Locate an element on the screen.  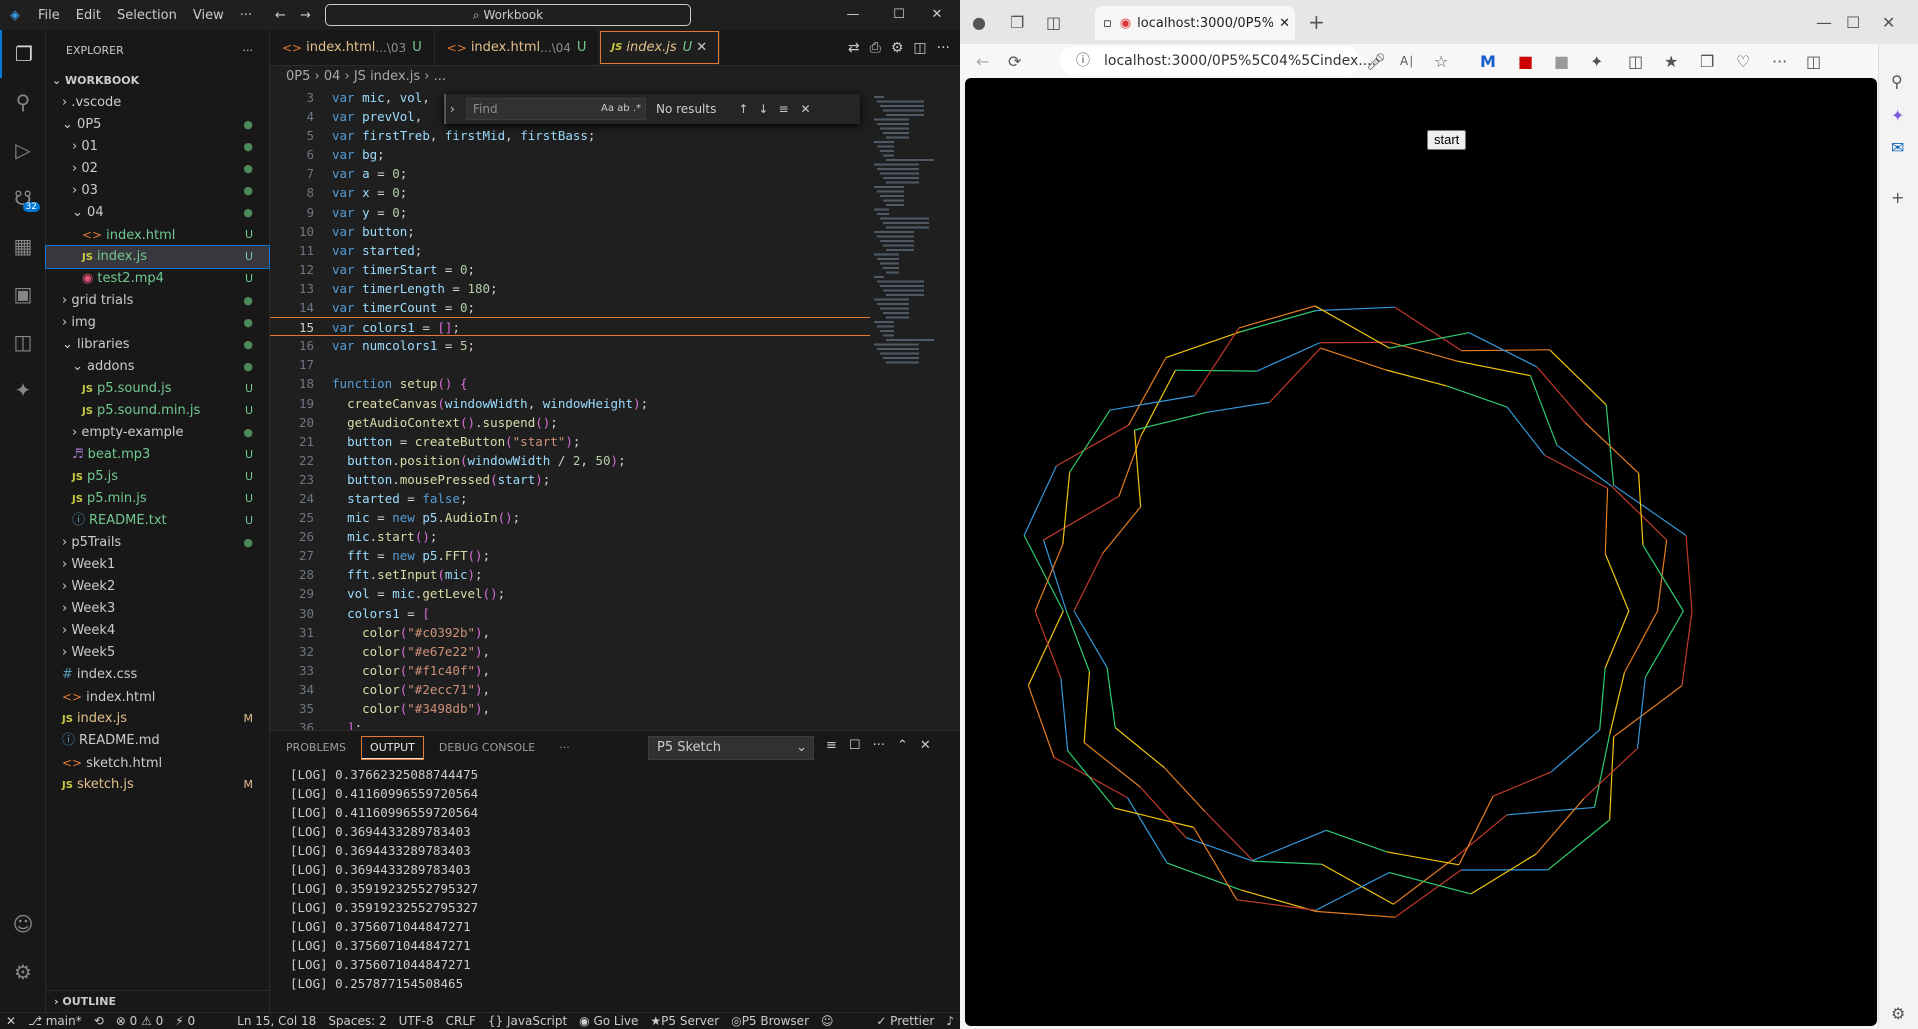
tree-item: › Week2 is located at coordinates (157, 587).